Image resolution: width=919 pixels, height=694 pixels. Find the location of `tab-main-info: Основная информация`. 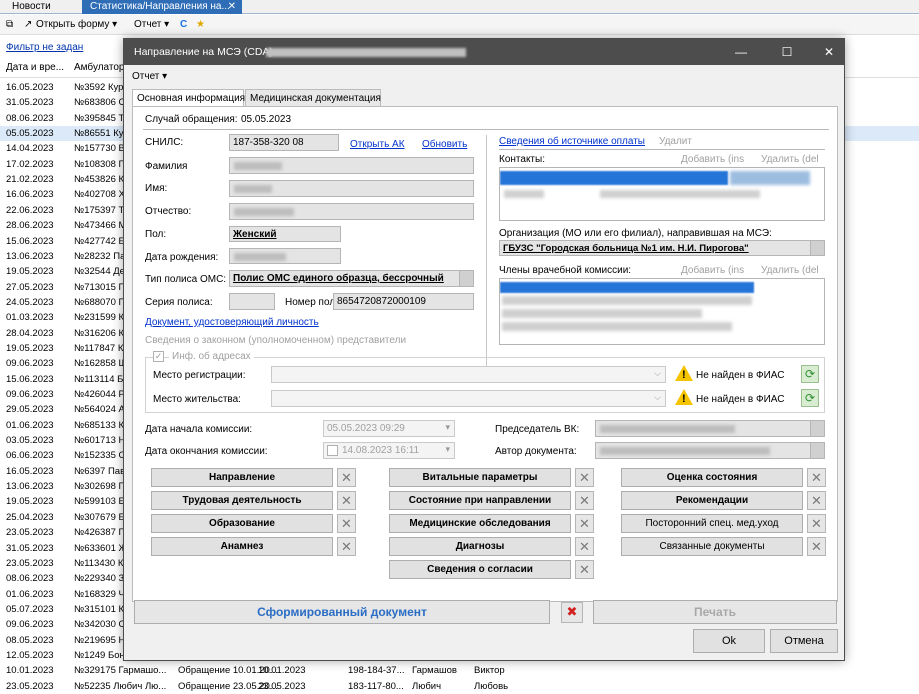

tab-main-info: Основная информация is located at coordinates (188, 98).